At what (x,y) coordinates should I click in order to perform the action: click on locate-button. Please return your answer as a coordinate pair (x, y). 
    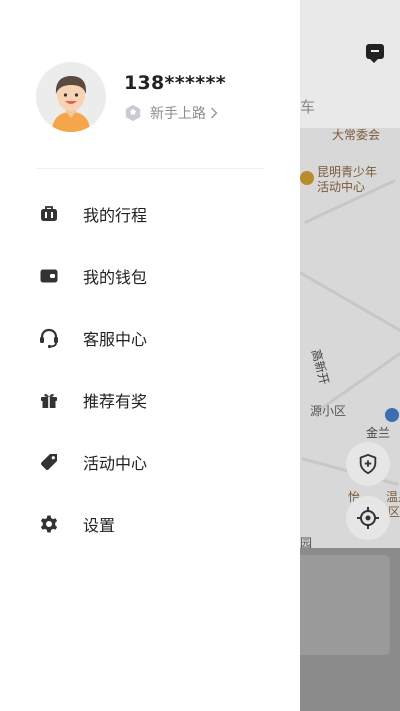
    Looking at the image, I should click on (368, 518).